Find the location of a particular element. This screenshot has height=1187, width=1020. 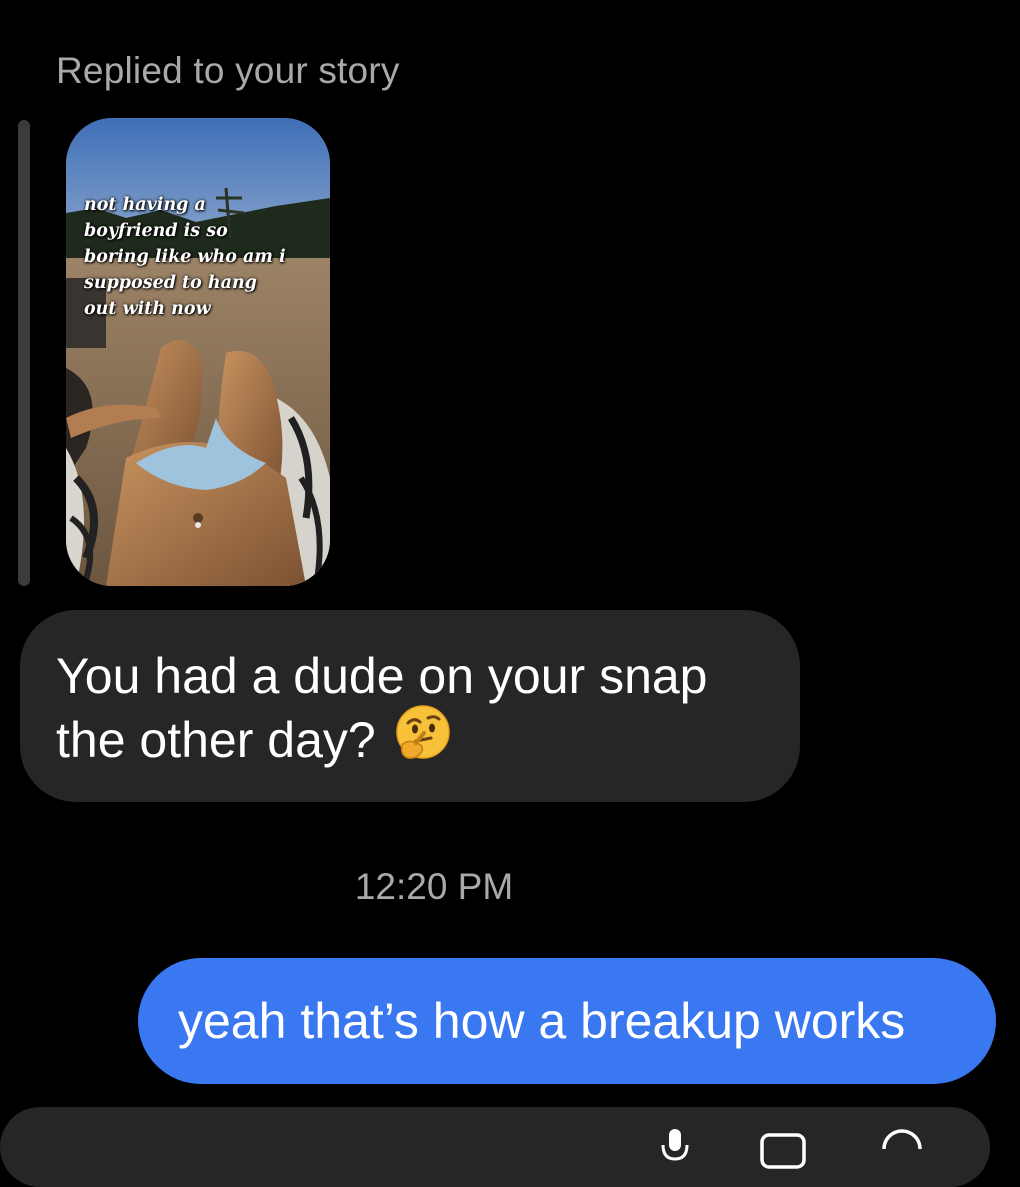

sticker-icon is located at coordinates (902, 1151).